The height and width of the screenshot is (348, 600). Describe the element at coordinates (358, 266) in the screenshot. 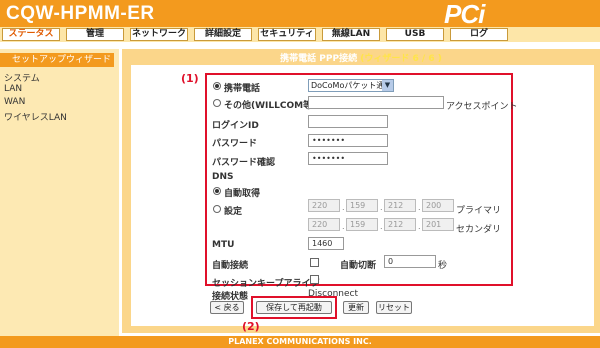

I see `auto-disconnect-label: 自動切断` at that location.